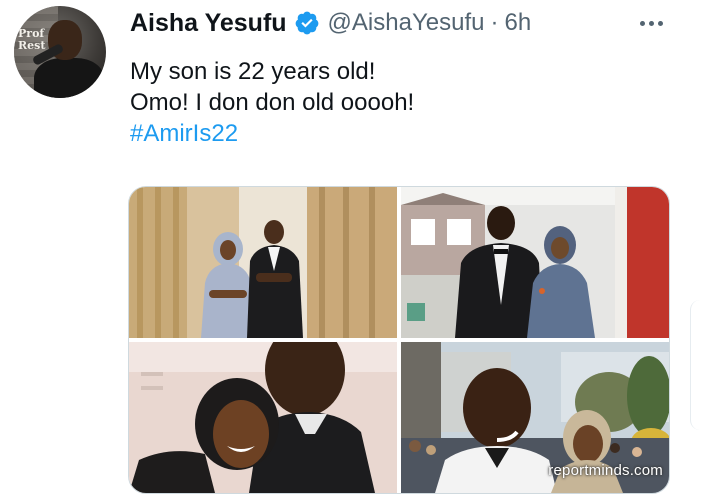 The width and height of the screenshot is (702, 499). What do you see at coordinates (406, 23) in the screenshot?
I see `author-handle: @AishaYesufu` at bounding box center [406, 23].